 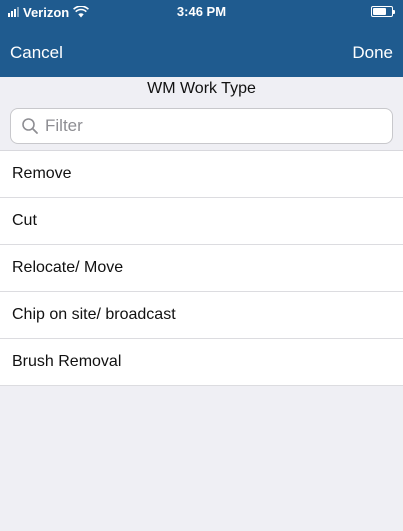 What do you see at coordinates (42, 173) in the screenshot?
I see `list-item-label: Remove` at bounding box center [42, 173].